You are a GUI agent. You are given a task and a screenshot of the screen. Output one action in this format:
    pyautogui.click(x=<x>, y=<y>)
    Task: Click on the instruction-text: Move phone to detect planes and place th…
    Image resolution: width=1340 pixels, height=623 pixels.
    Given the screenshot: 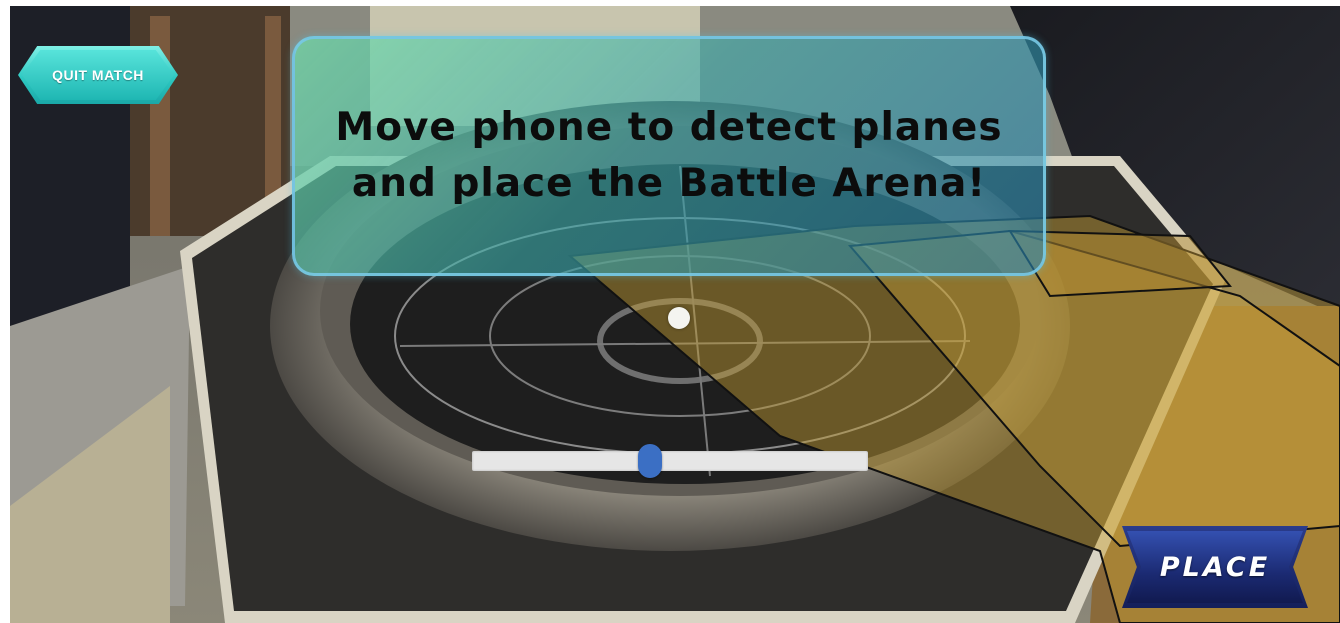 What is the action you would take?
    pyautogui.click(x=669, y=155)
    